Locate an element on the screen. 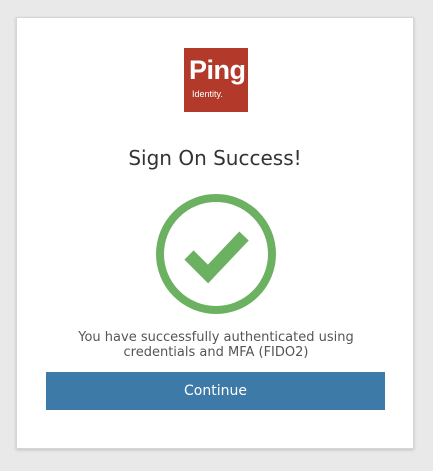 Image resolution: width=433 pixels, height=471 pixels. logo-subtext: Identity. is located at coordinates (207, 94).